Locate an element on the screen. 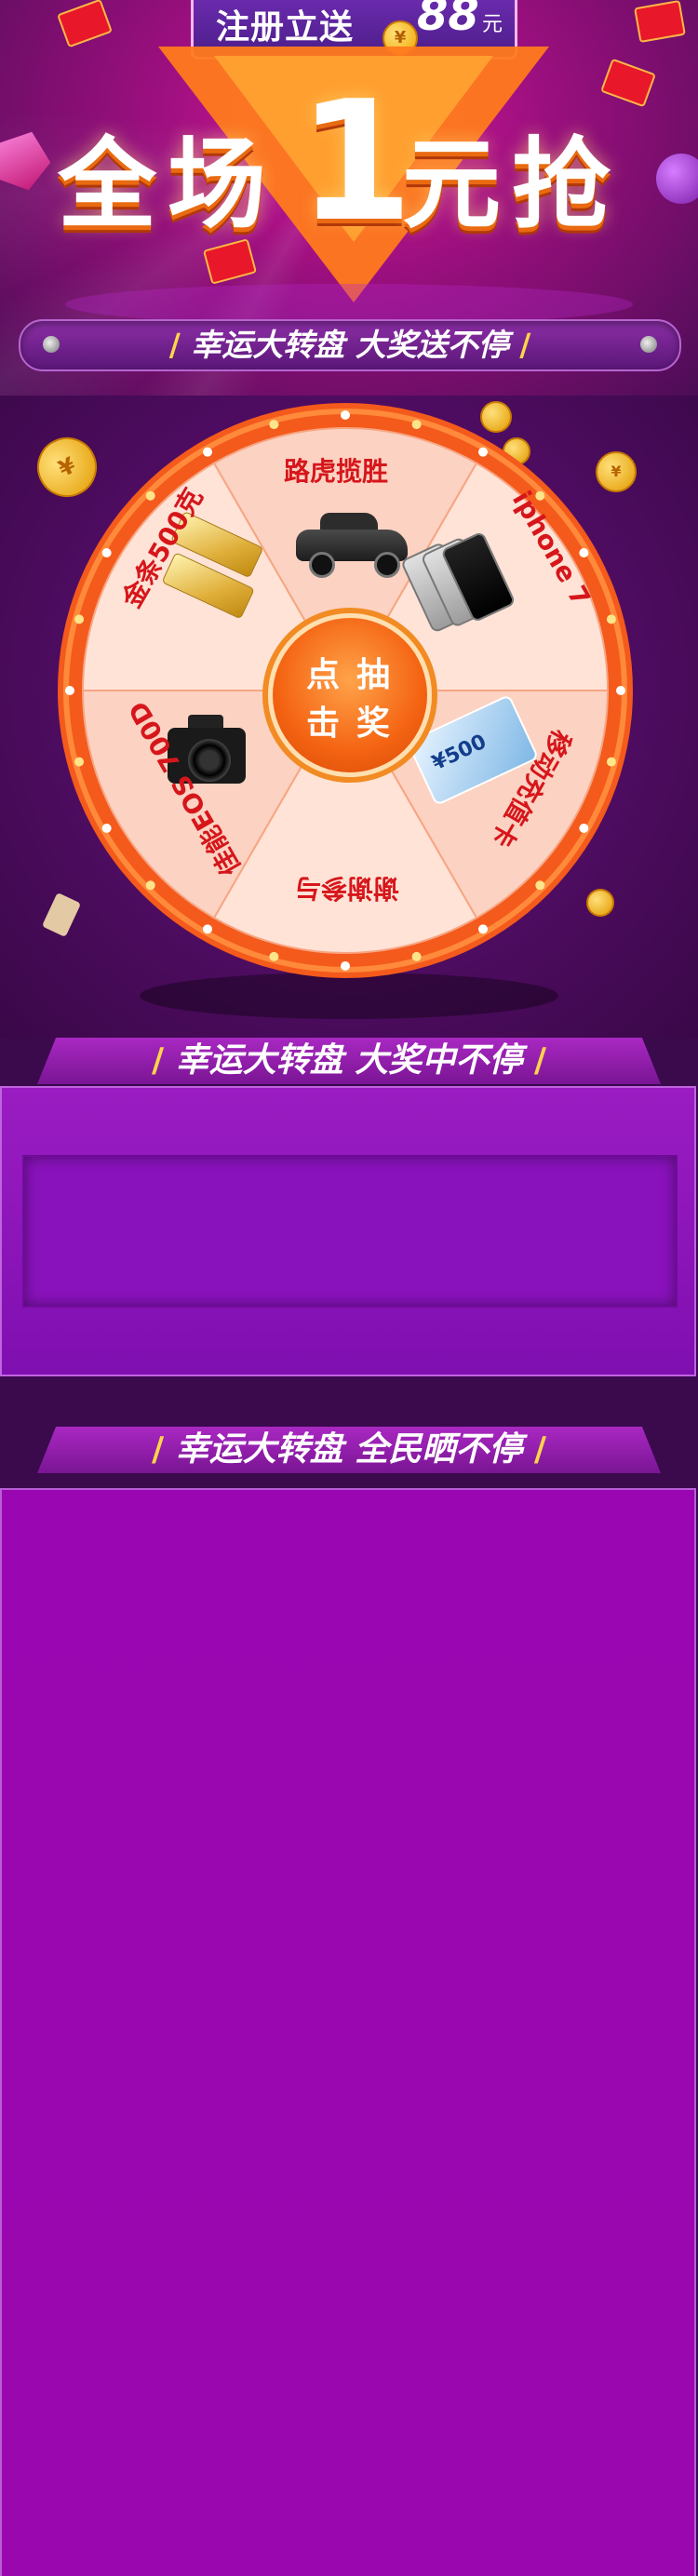 Image resolution: width=698 pixels, height=2576 pixels. share-section-header: / 幸运大转盘 全民晒不停 / is located at coordinates (349, 1451).